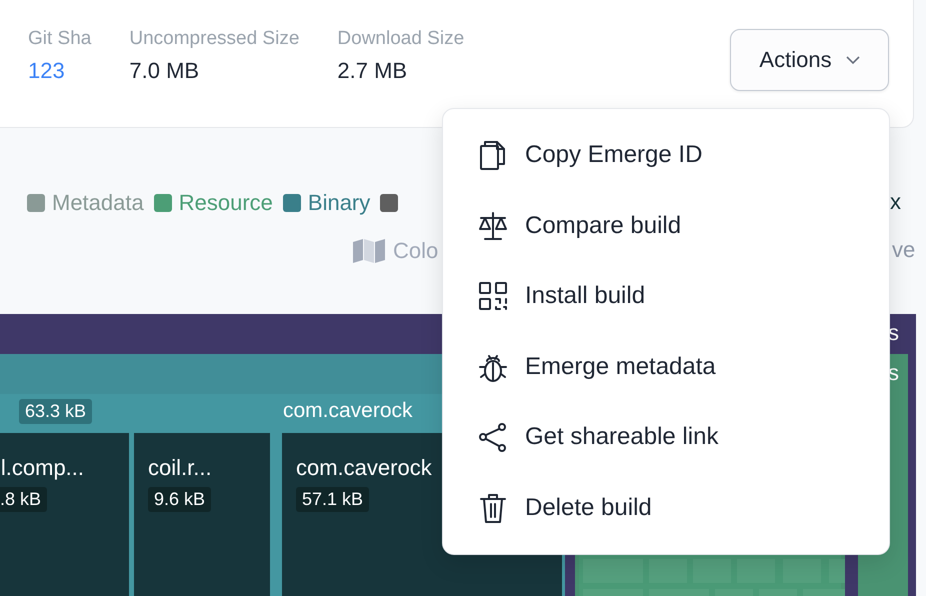 This screenshot has width=926, height=596. Describe the element at coordinates (400, 39) in the screenshot. I see `stat-label: Download Size` at that location.